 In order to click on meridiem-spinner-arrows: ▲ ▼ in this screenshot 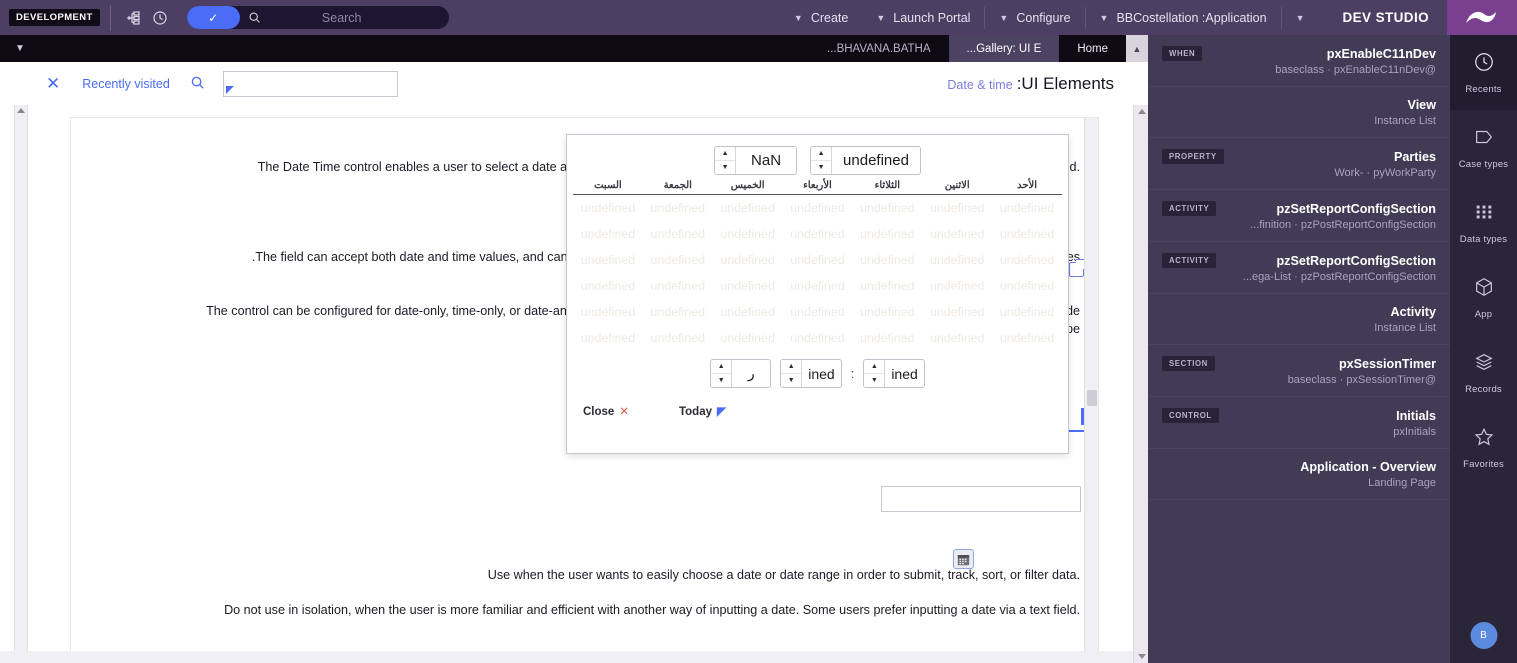, I will do `click(722, 373)`.